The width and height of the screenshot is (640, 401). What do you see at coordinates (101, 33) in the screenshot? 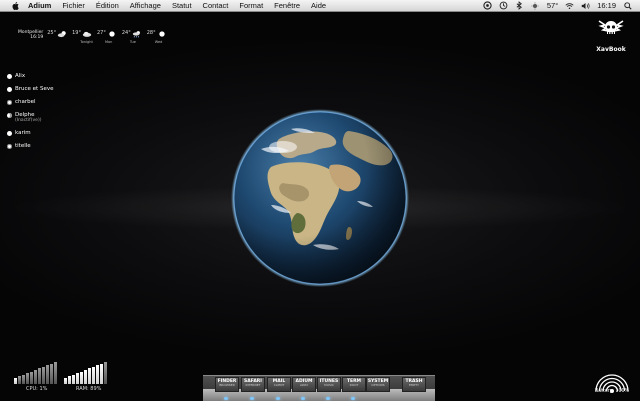
I see `weather-day-temp: 27°` at bounding box center [101, 33].